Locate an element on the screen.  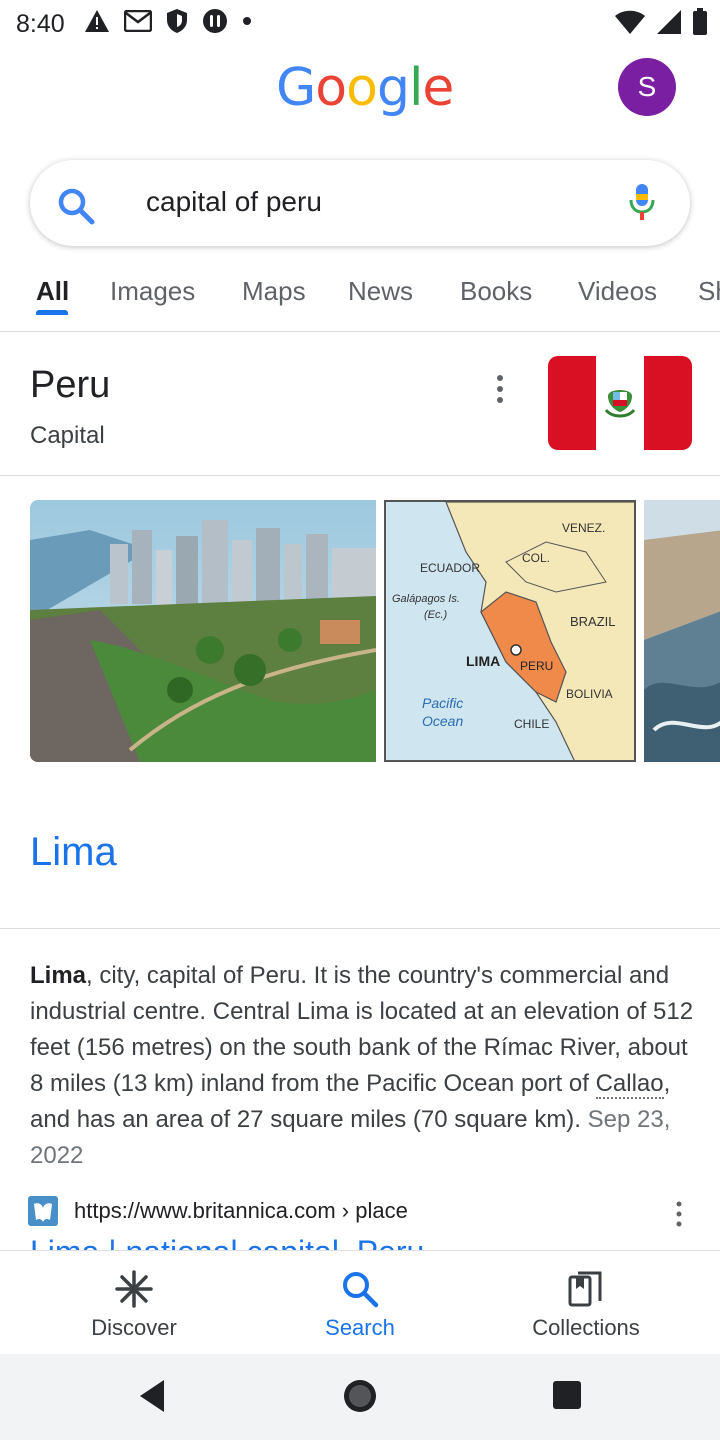
nav-search: Search is located at coordinates (360, 1305).